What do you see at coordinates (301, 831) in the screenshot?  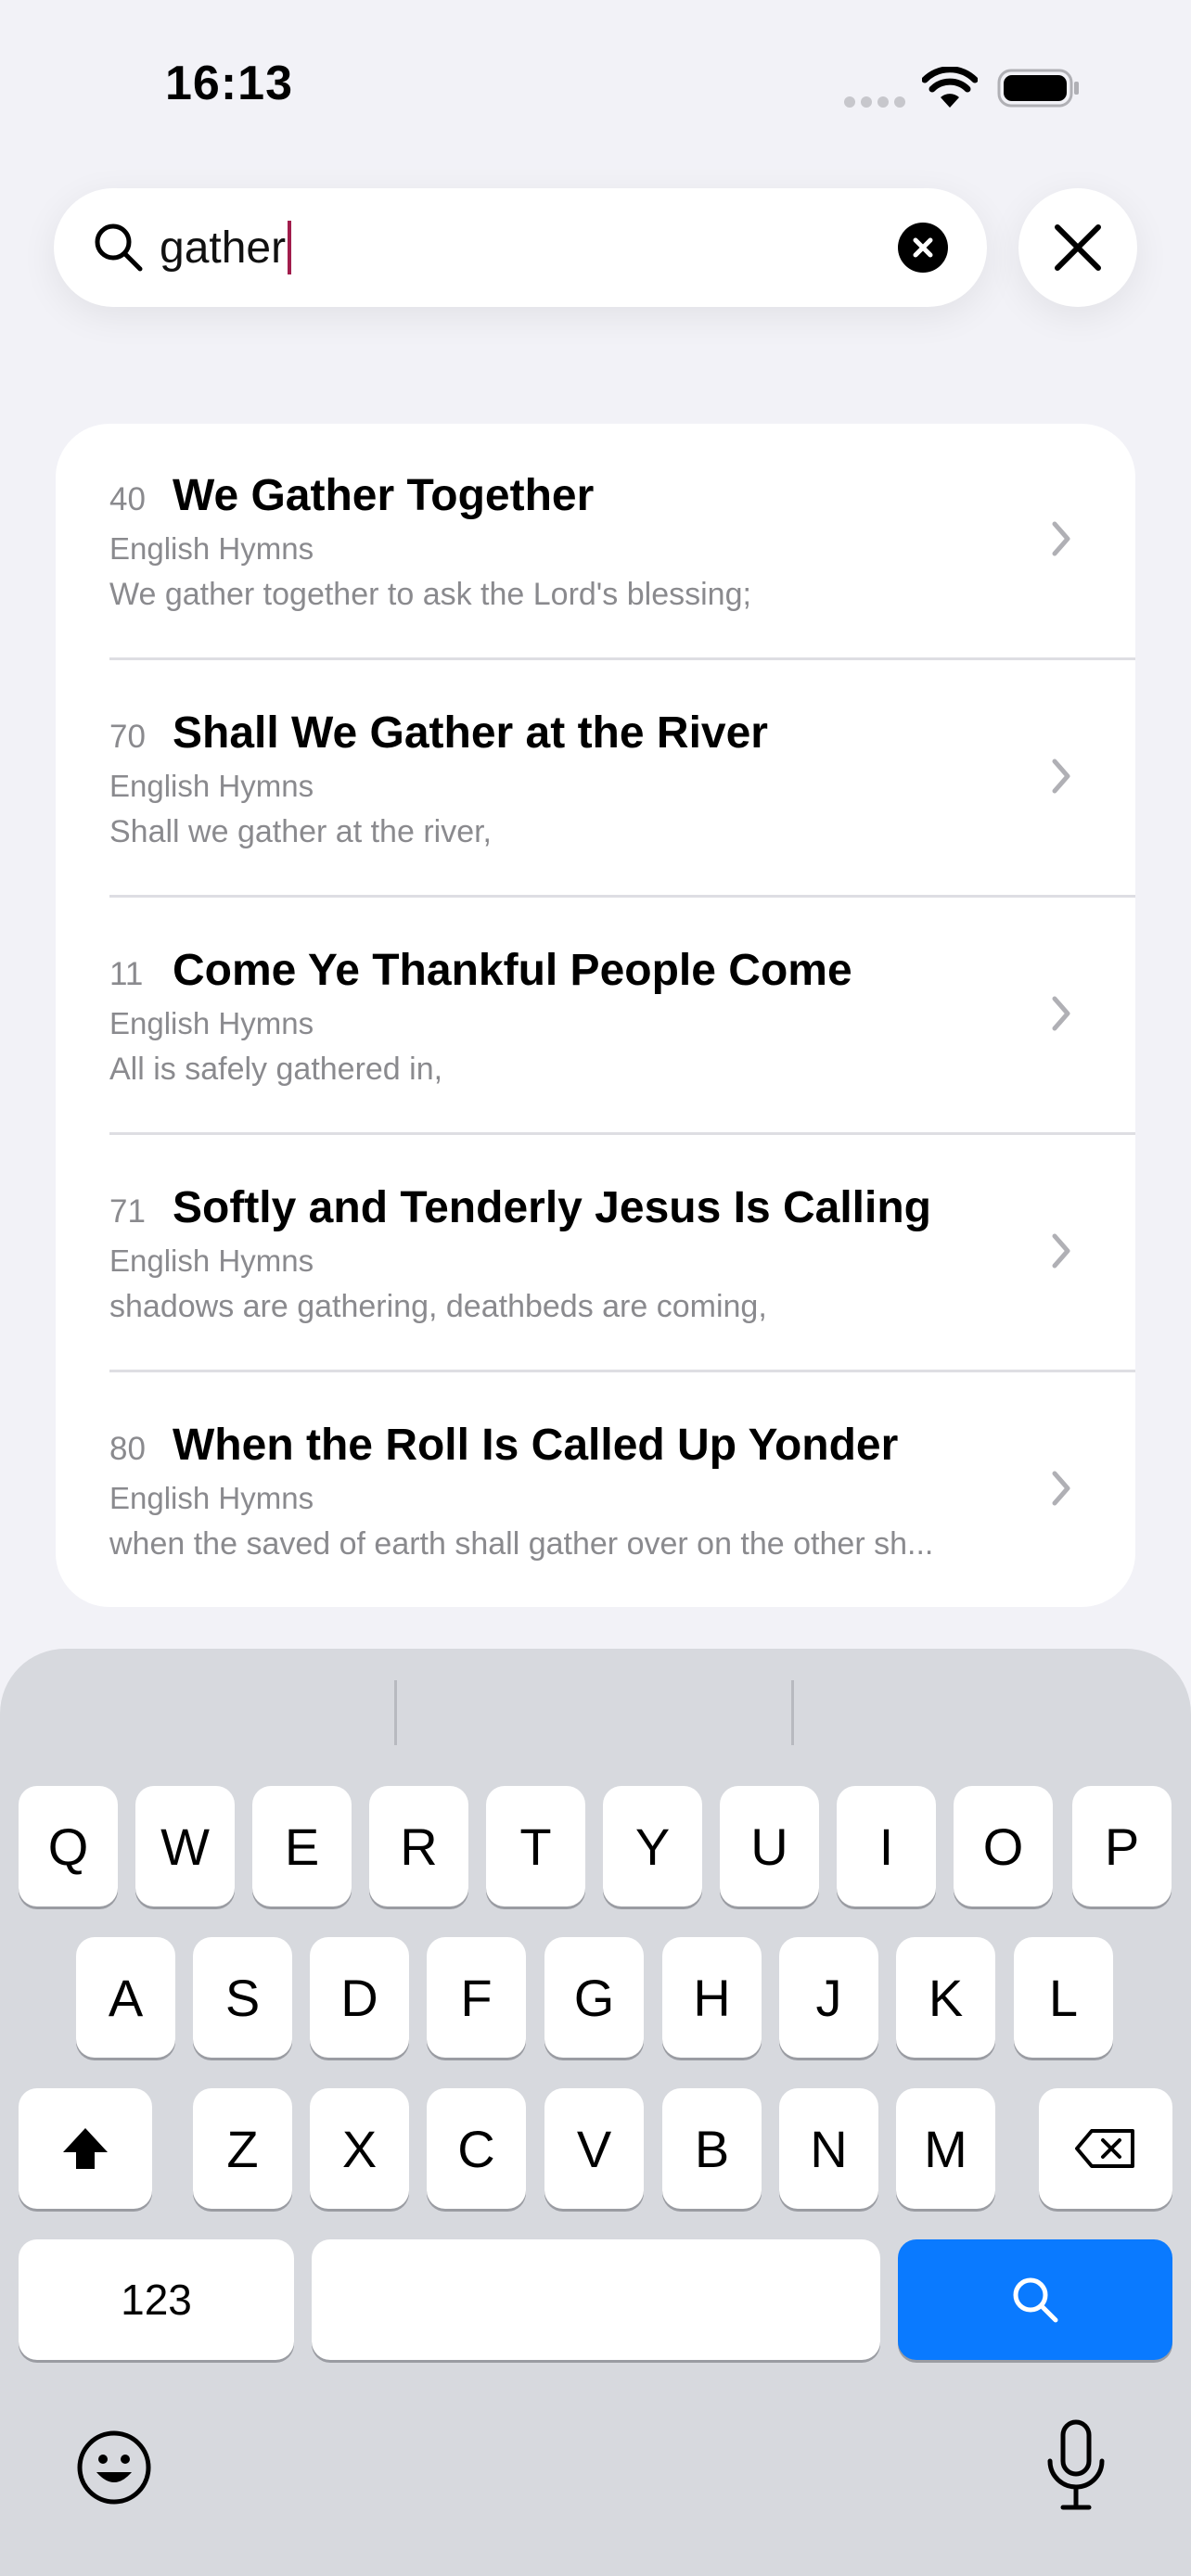 I see `hymn-snippet: Shall we gather at the river,` at bounding box center [301, 831].